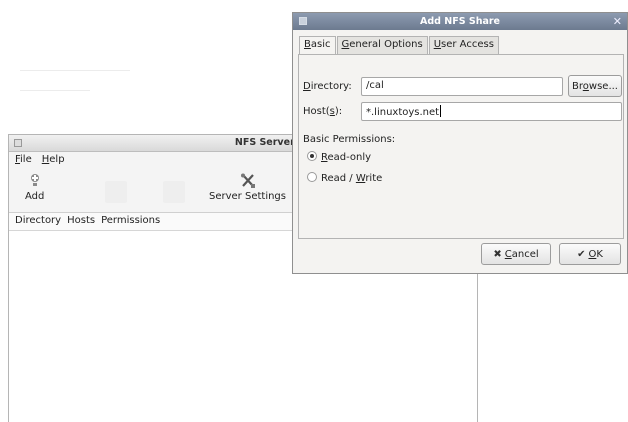 The width and height of the screenshot is (628, 422). I want to click on hosts-label: Host(s):, so click(323, 111).